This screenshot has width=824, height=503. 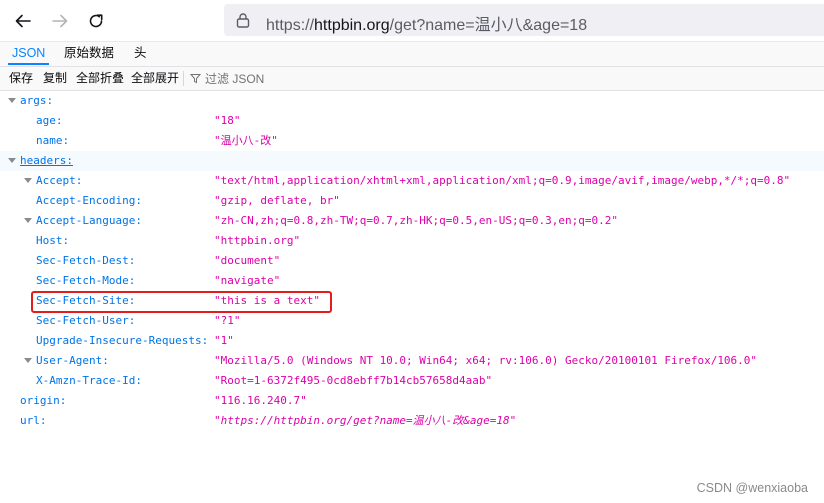 I want to click on tab-raw-data: 原始数据, so click(x=89, y=53).